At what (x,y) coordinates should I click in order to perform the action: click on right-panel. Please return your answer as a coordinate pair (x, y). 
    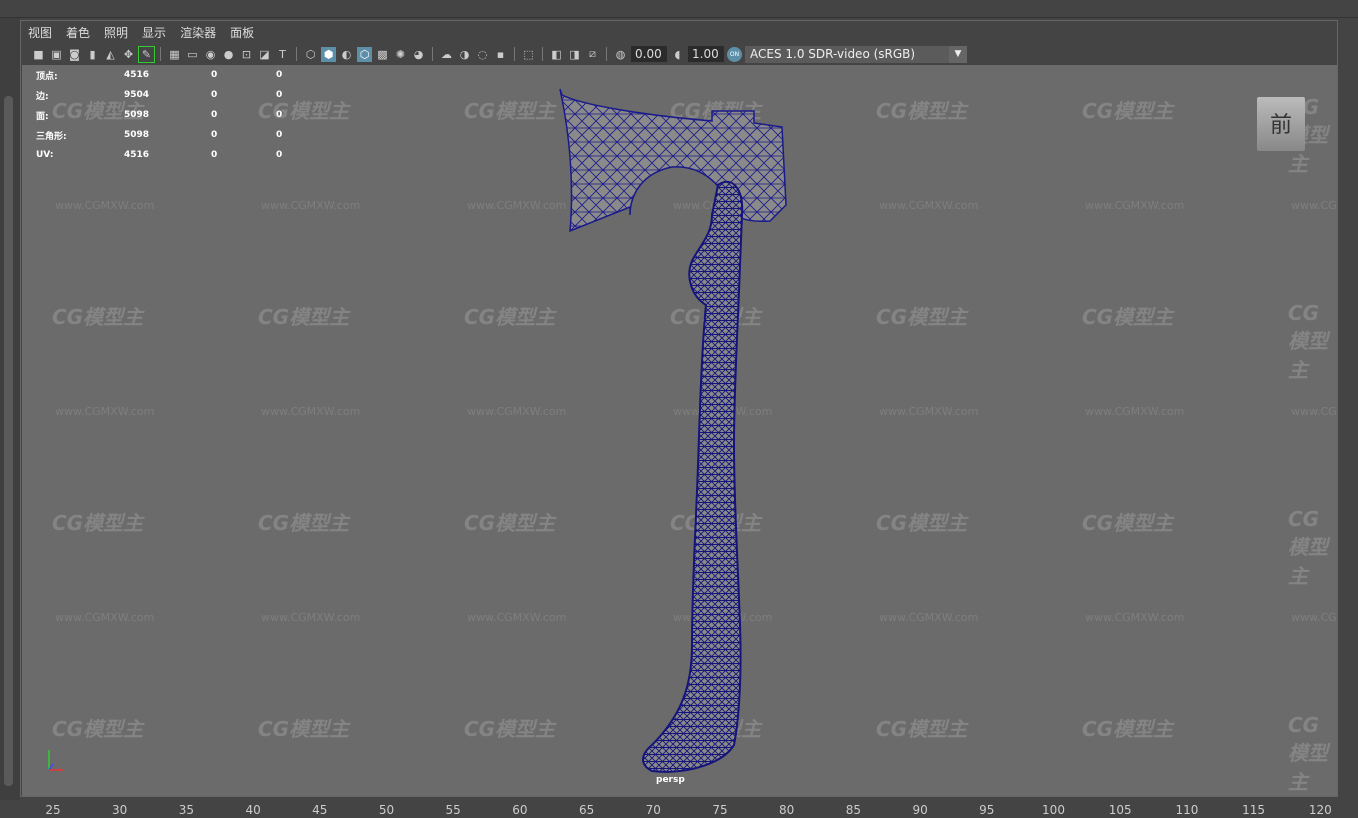
    Looking at the image, I should click on (1349, 409).